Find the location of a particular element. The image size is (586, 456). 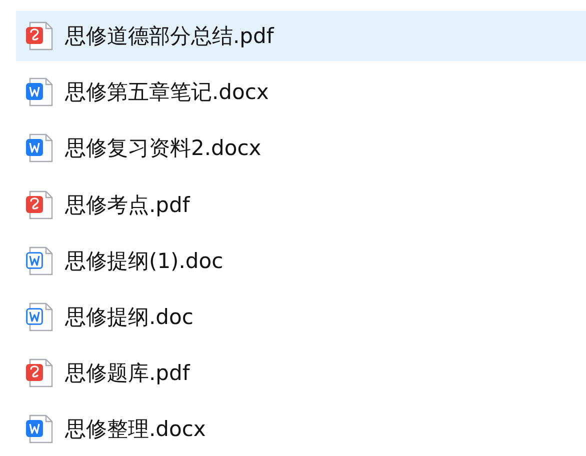

file-item: 思修提纲.doc is located at coordinates (301, 317).